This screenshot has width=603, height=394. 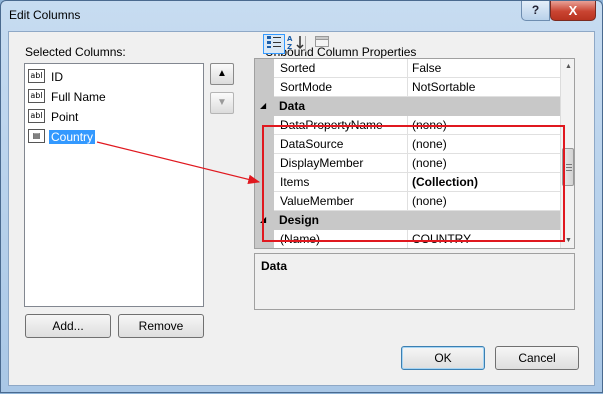 I want to click on move-down-button: ▼, so click(x=222, y=103).